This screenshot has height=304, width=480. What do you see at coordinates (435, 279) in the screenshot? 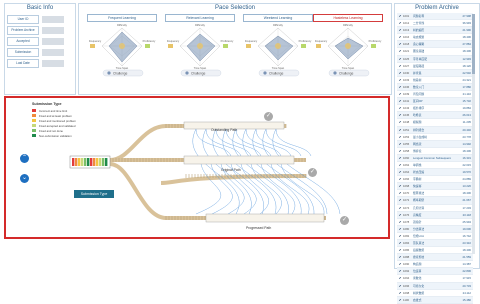
I see `archive-row: ✔ 1094 离散化 17.915` at bounding box center [435, 279].